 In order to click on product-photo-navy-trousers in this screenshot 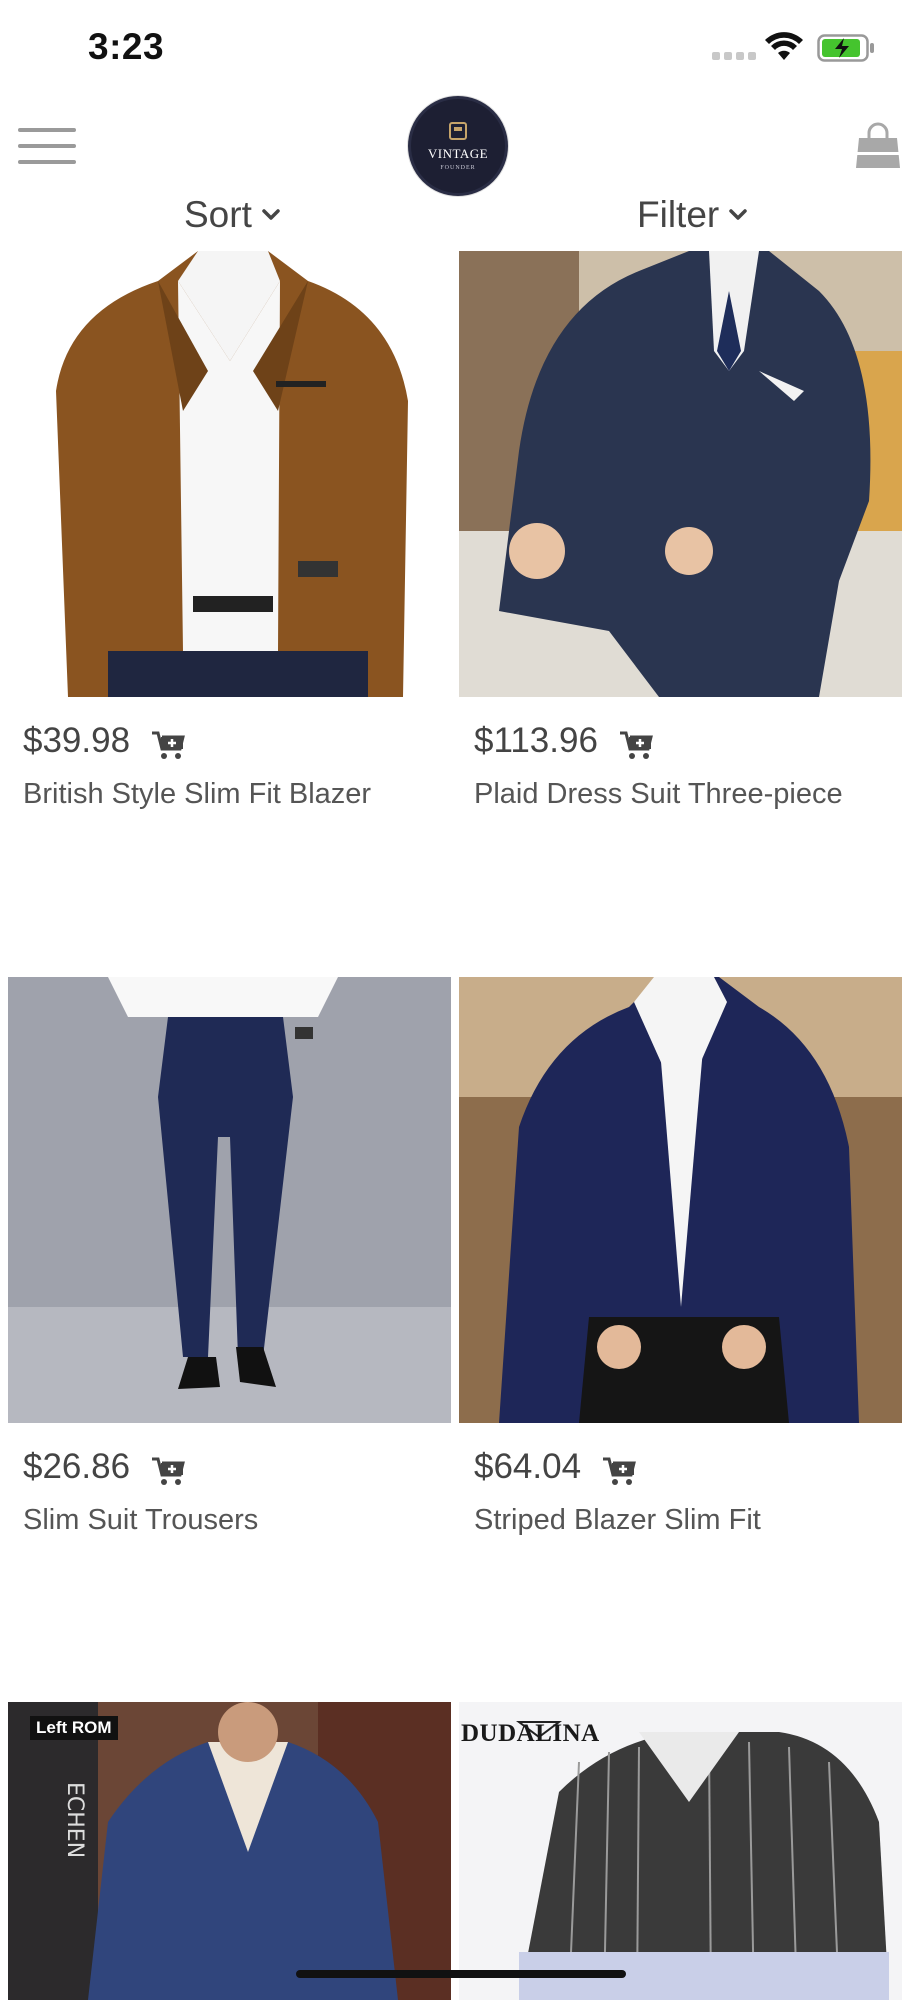, I will do `click(229, 1200)`.